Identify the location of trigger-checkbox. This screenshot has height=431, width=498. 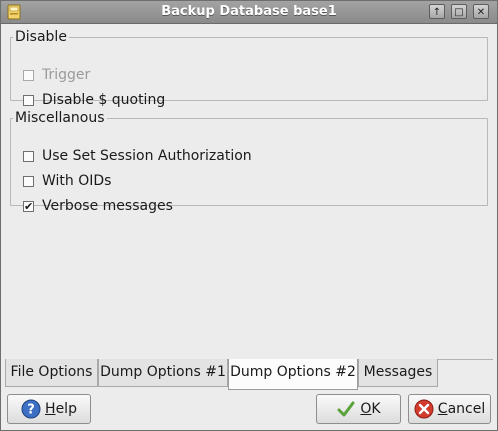
(28, 75).